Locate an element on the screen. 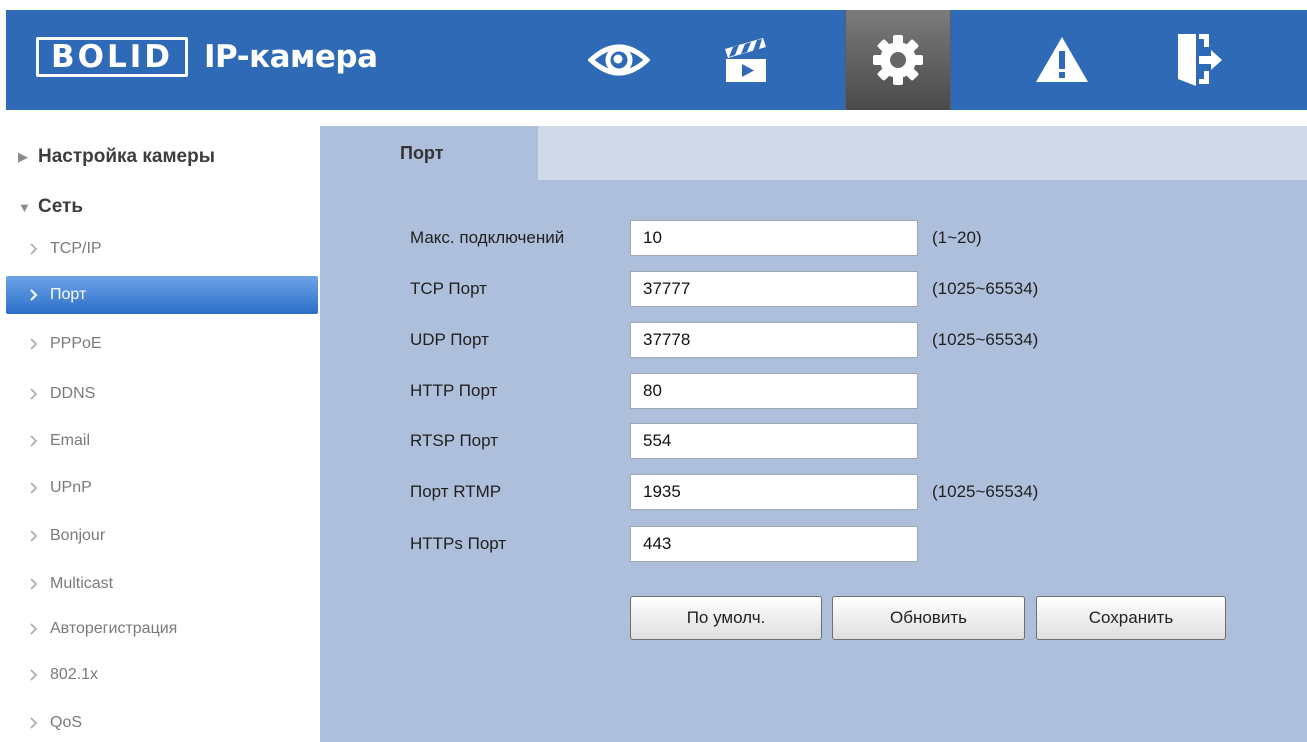 The width and height of the screenshot is (1307, 742). section-label: Сеть is located at coordinates (61, 206).